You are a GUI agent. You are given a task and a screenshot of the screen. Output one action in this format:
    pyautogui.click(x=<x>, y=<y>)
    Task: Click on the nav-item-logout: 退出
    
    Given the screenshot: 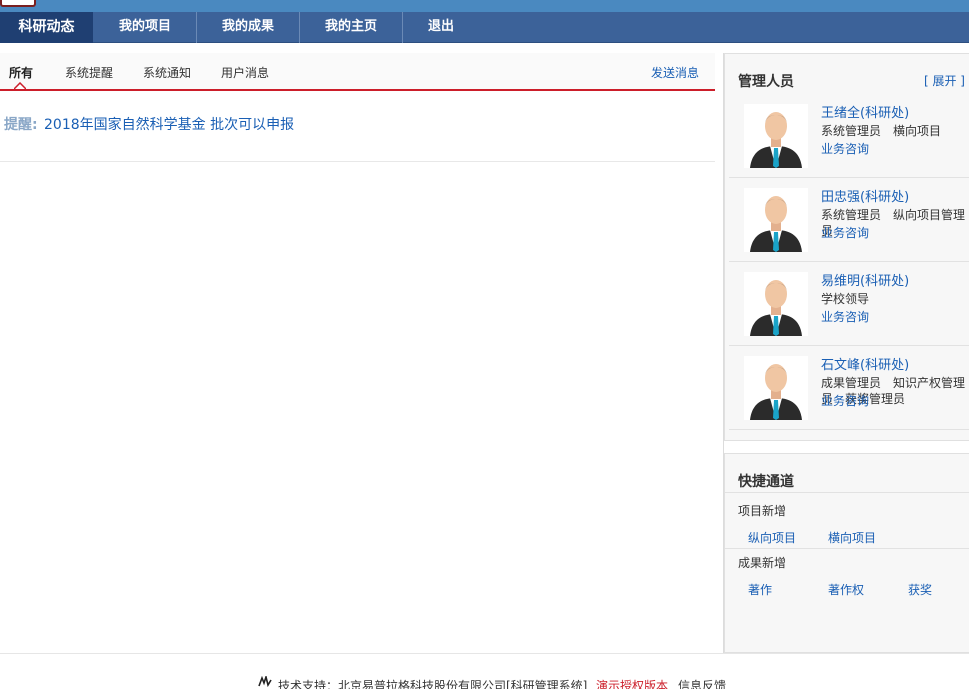 What is the action you would take?
    pyautogui.click(x=441, y=27)
    